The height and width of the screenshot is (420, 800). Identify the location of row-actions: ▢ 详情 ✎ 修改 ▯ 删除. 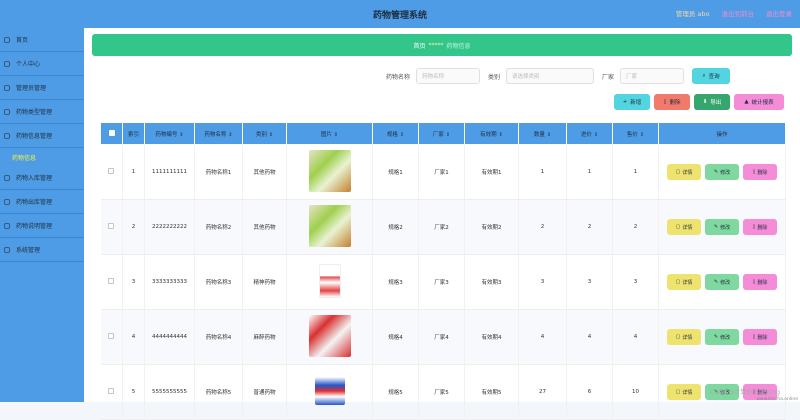
(722, 172).